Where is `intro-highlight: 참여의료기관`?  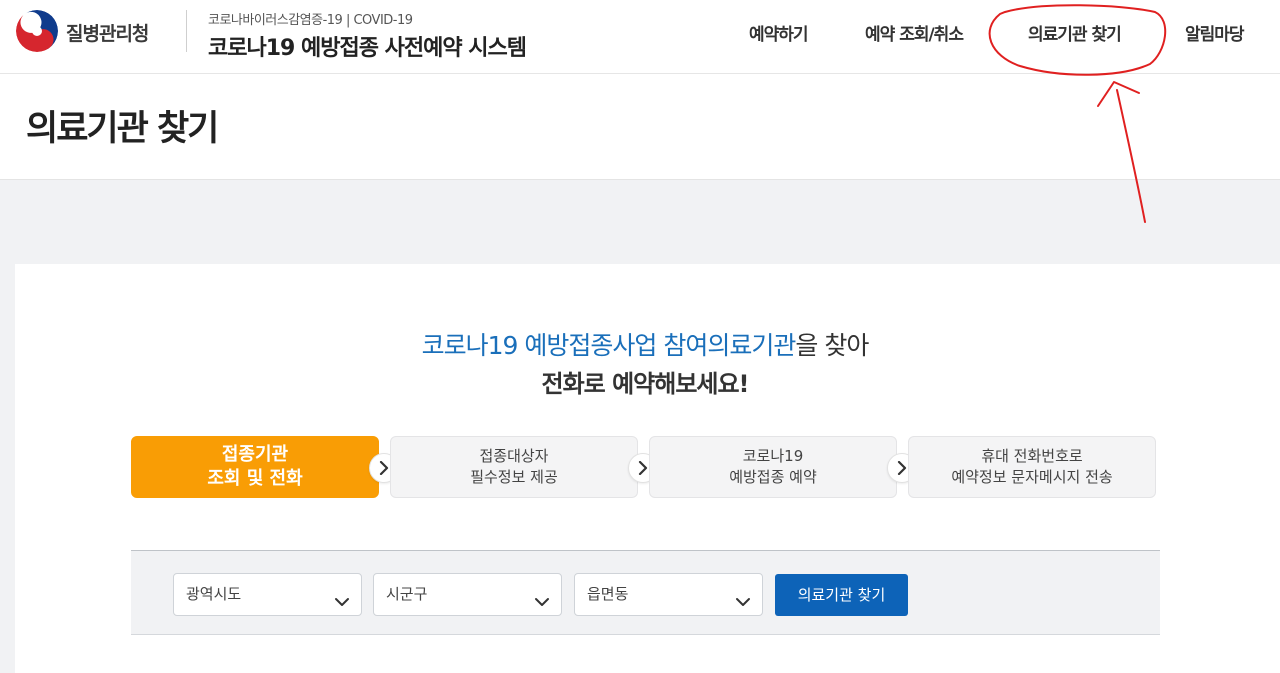 intro-highlight: 참여의료기관 is located at coordinates (729, 345).